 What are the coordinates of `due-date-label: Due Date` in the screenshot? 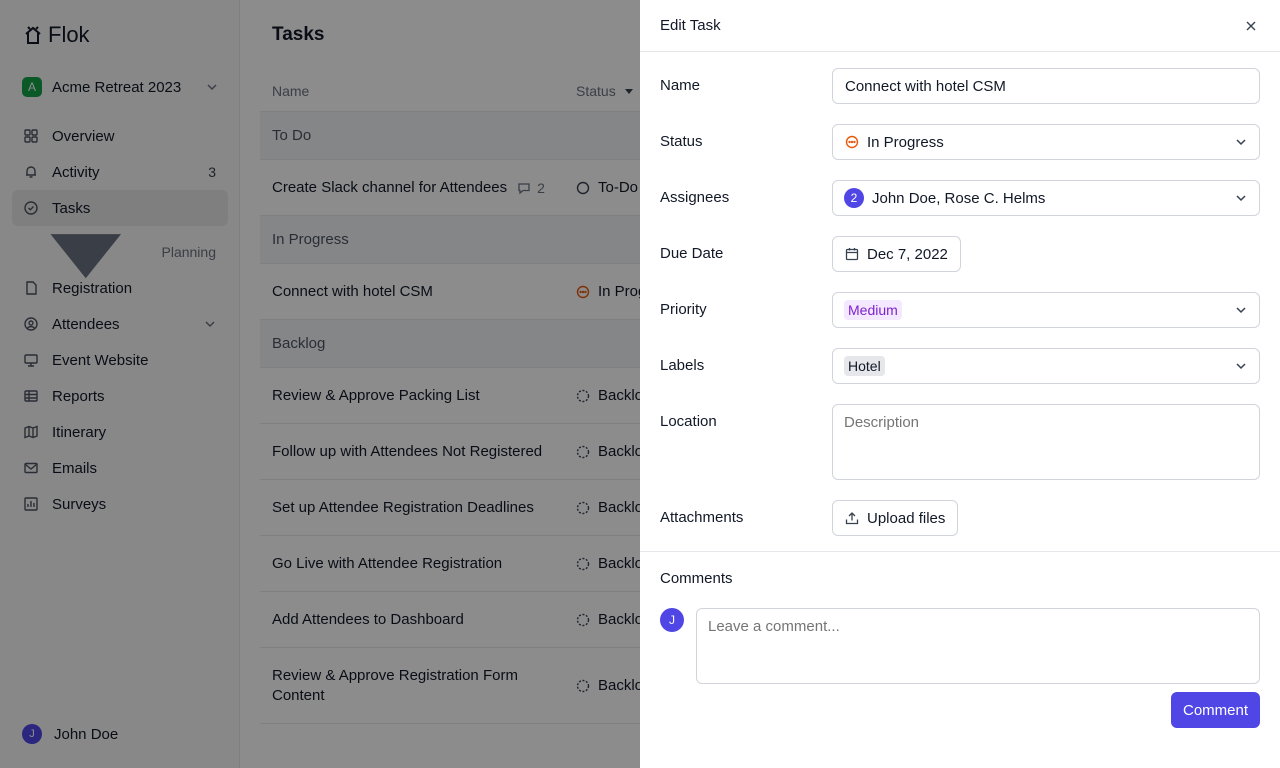 It's located at (692, 253).